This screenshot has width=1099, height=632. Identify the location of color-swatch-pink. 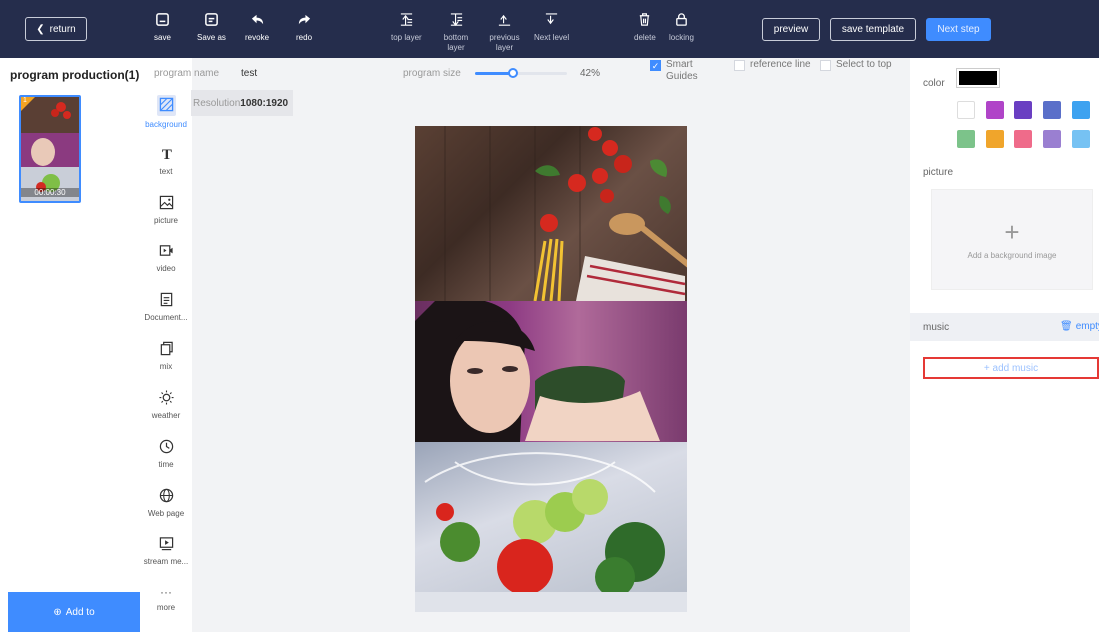
(1023, 139).